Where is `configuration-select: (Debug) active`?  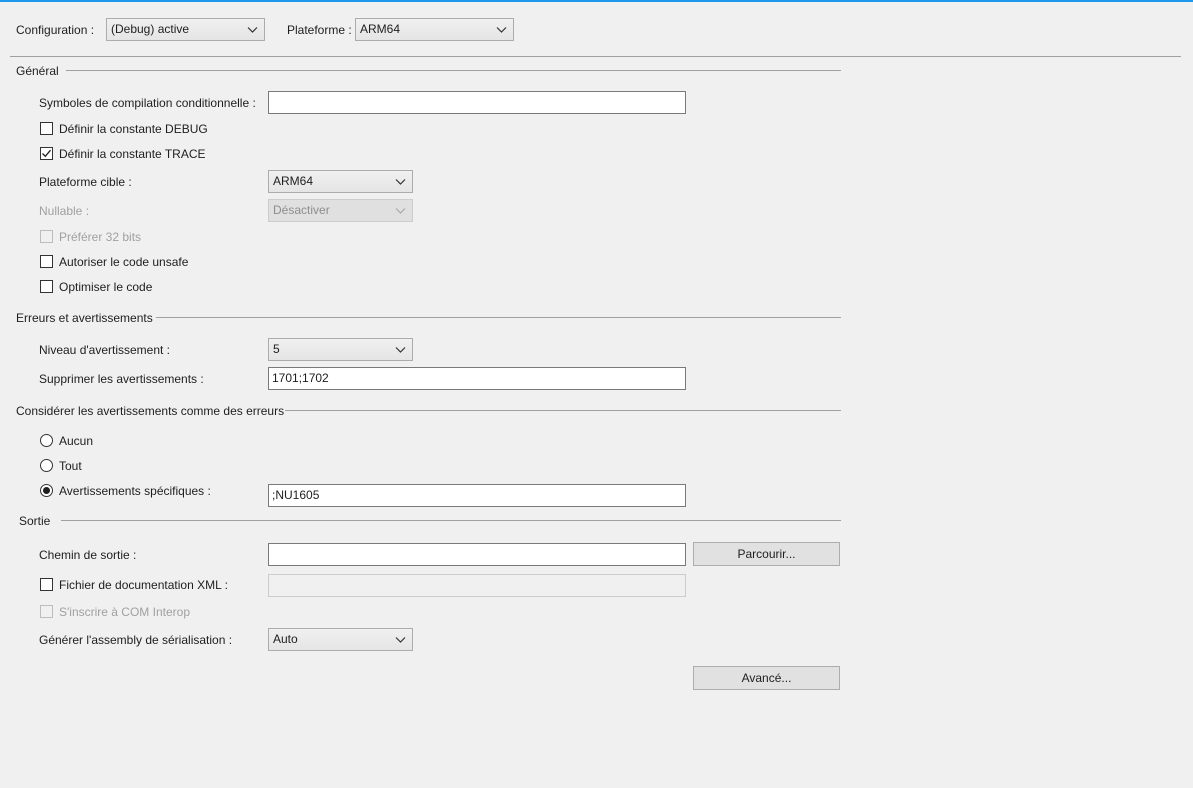 configuration-select: (Debug) active is located at coordinates (185, 29).